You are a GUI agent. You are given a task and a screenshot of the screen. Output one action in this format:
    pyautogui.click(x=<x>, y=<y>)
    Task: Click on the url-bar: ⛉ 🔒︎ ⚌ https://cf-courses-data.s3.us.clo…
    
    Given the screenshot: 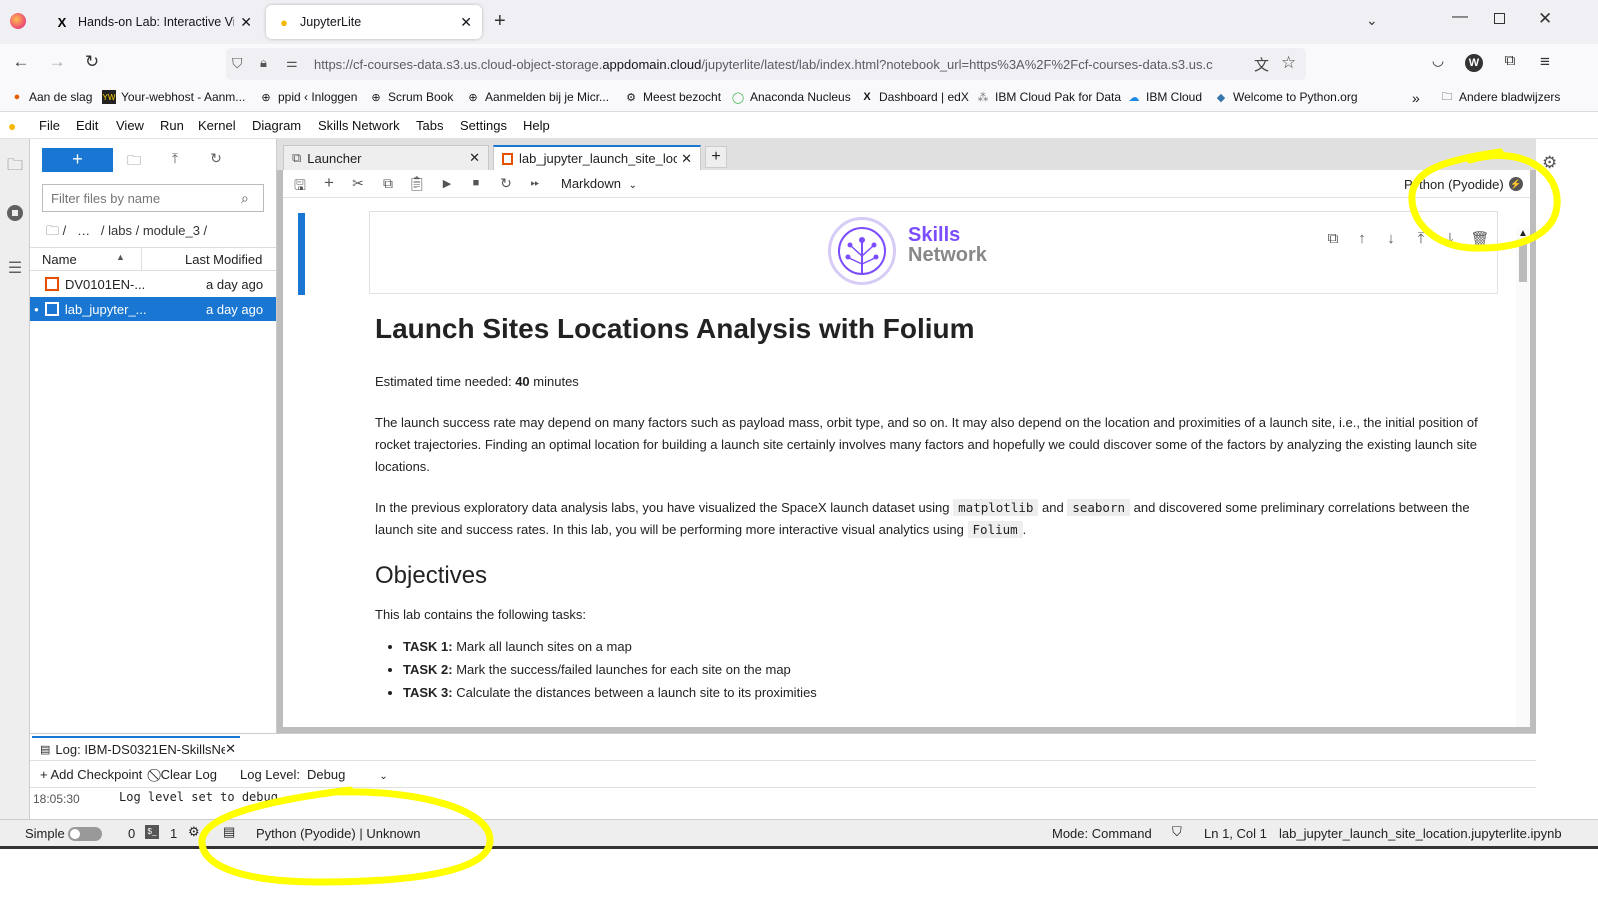 What is the action you would take?
    pyautogui.click(x=766, y=64)
    